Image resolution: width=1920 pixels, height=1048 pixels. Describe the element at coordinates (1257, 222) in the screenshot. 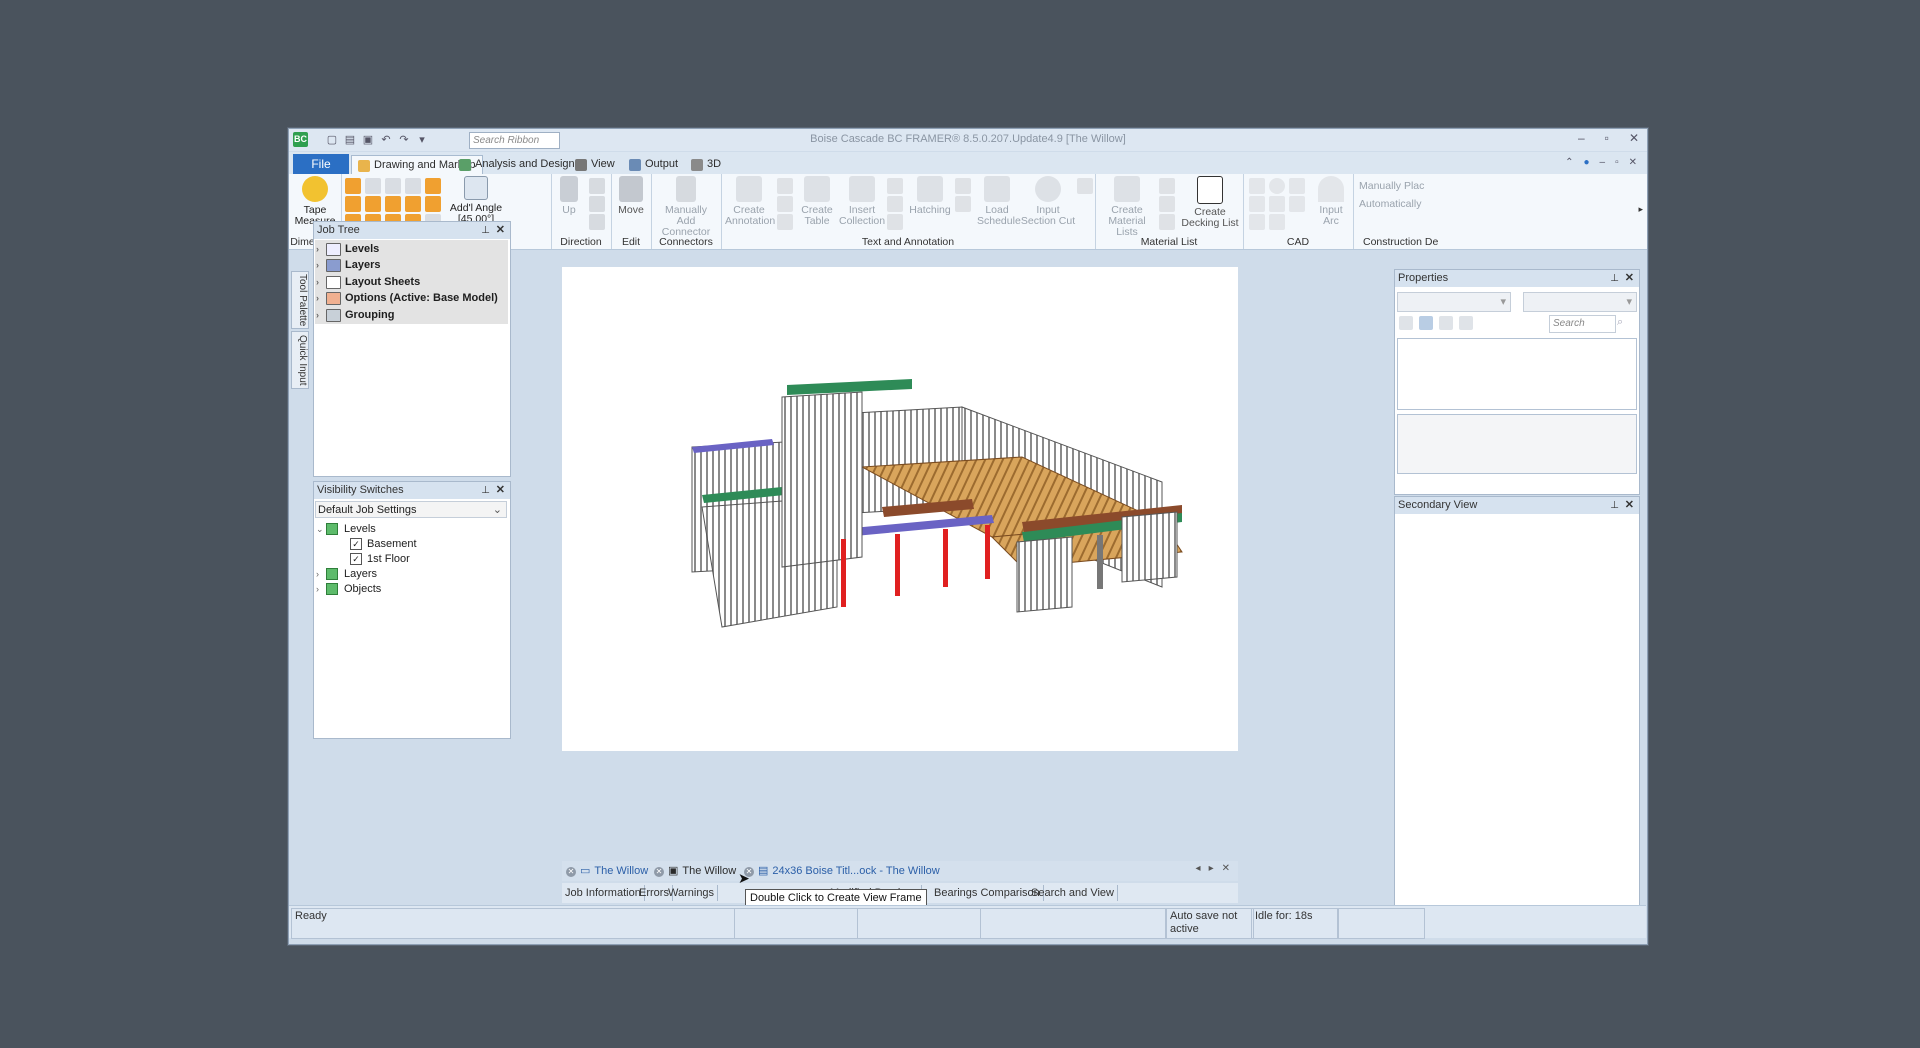

I see `polyline-icon` at that location.